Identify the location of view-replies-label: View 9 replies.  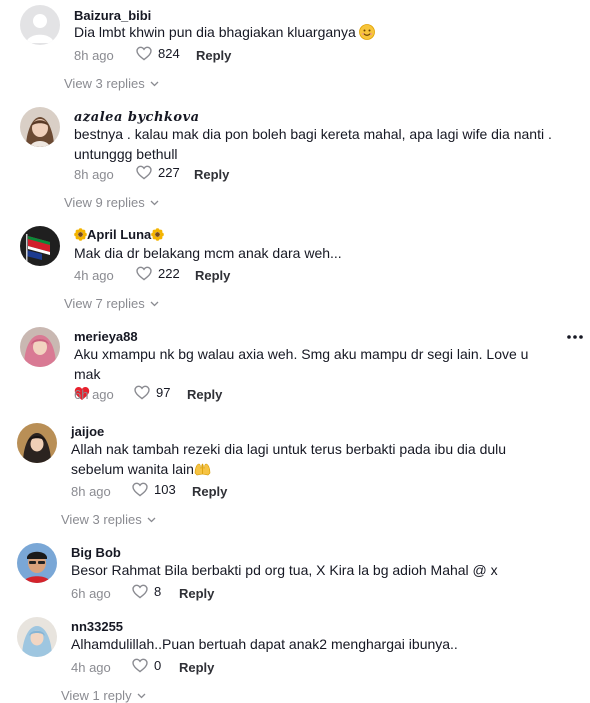
(104, 202).